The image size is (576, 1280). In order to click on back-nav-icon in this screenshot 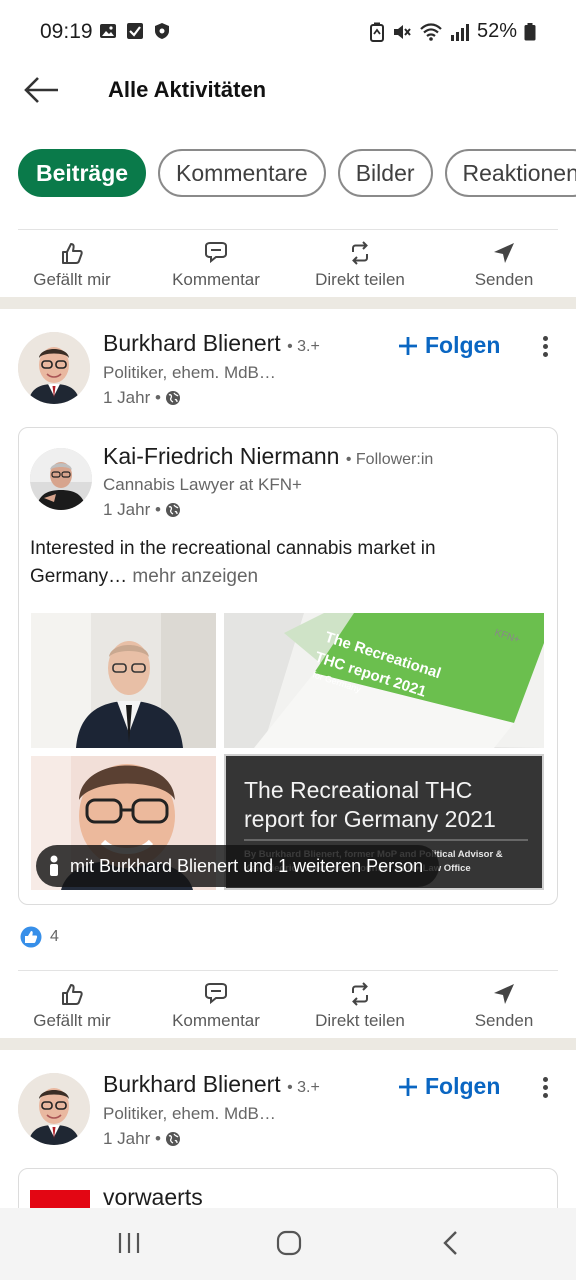, I will do `click(451, 1243)`.